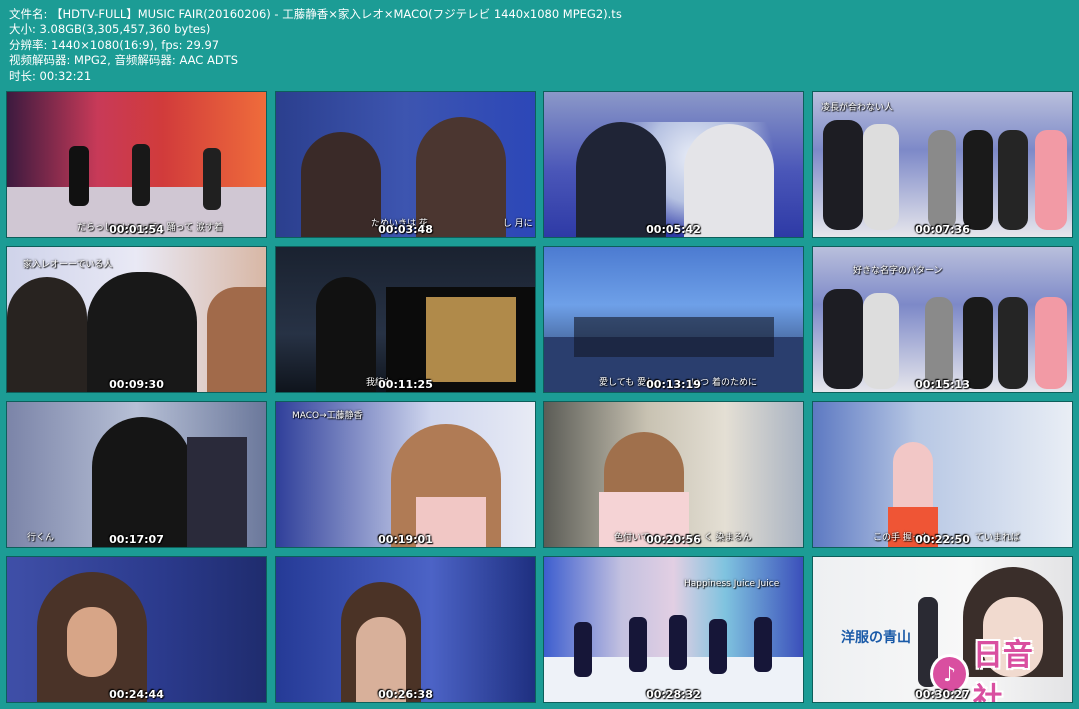  What do you see at coordinates (405, 164) in the screenshot?
I see `thumbnail: ためいきは 花 し 月に 愛えて 00:03:48` at bounding box center [405, 164].